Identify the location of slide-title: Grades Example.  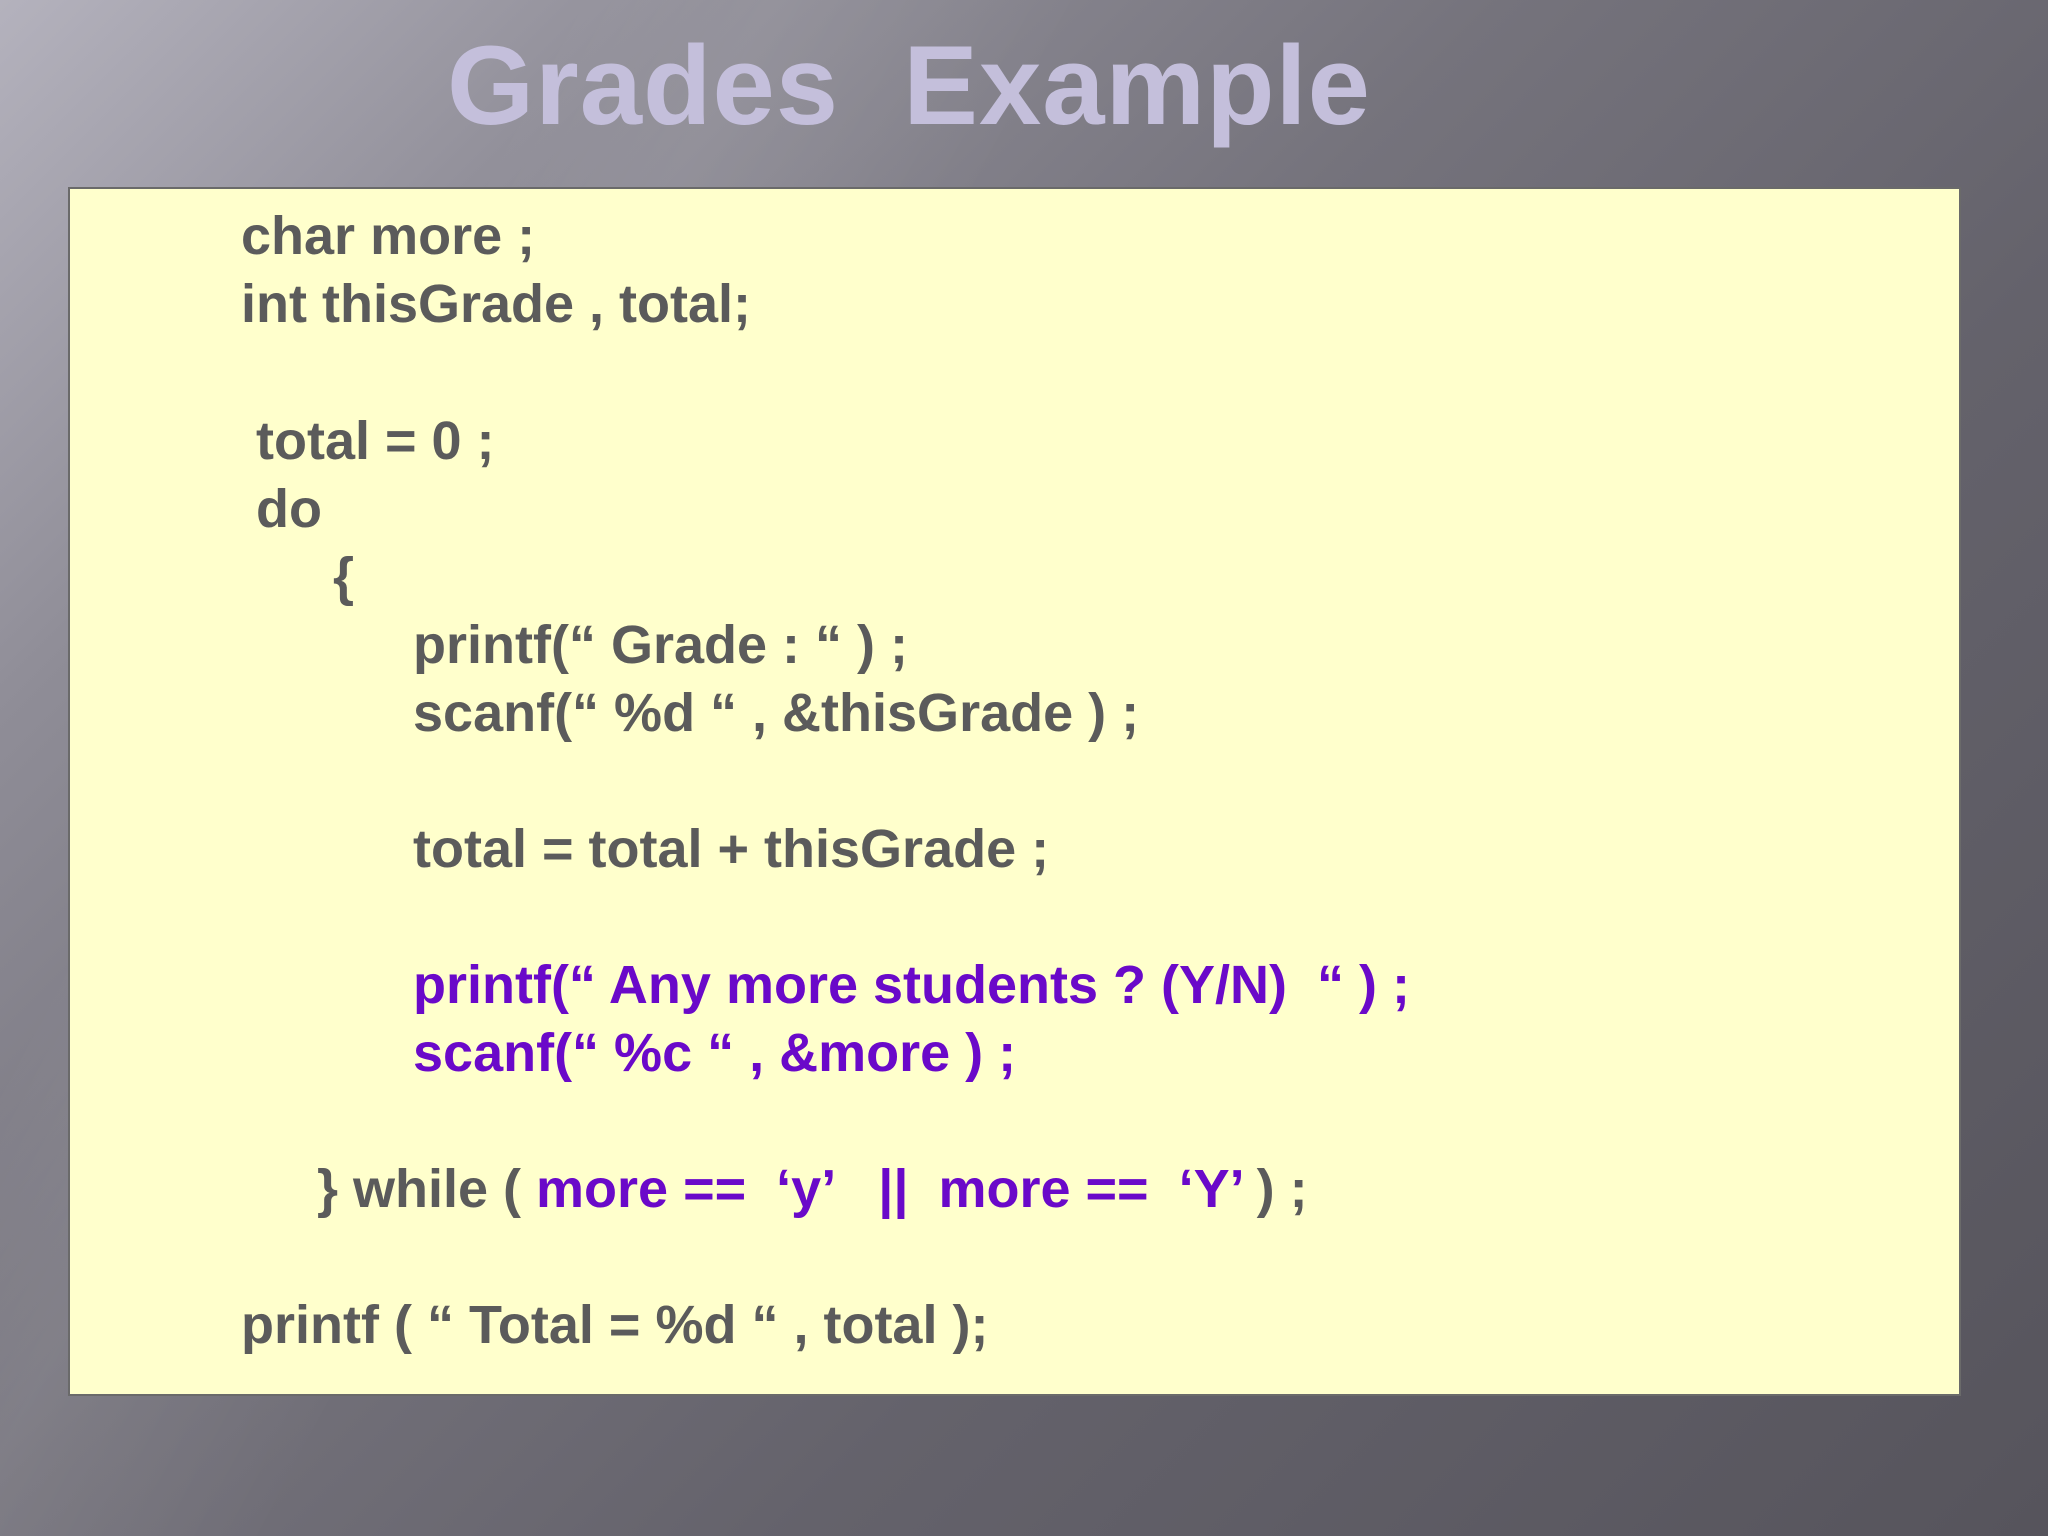
(909, 85).